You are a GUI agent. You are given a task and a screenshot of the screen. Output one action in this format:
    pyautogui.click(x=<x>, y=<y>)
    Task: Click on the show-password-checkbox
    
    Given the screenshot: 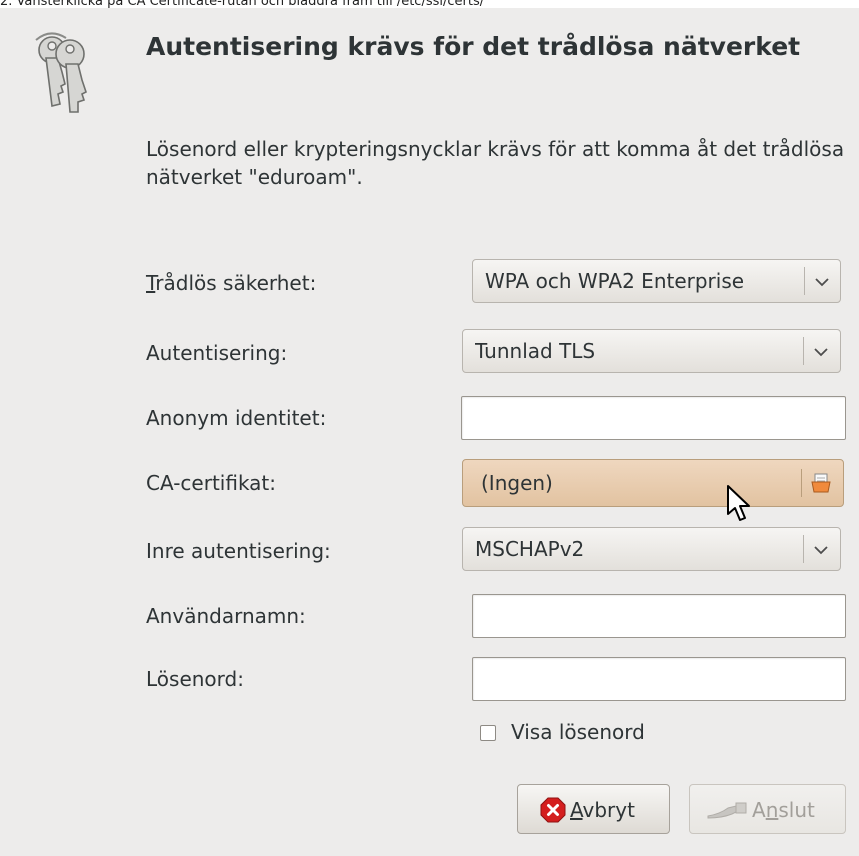 What is the action you would take?
    pyautogui.click(x=488, y=733)
    